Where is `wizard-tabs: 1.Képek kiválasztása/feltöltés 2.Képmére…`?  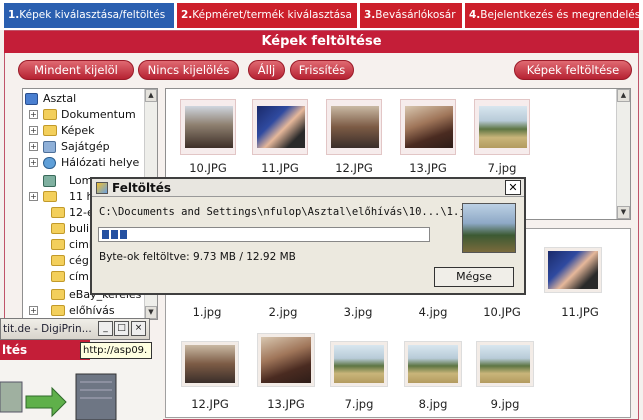
wizard-tabs: 1.Képek kiválasztása/feltöltés 2.Képmére… is located at coordinates (321, 15).